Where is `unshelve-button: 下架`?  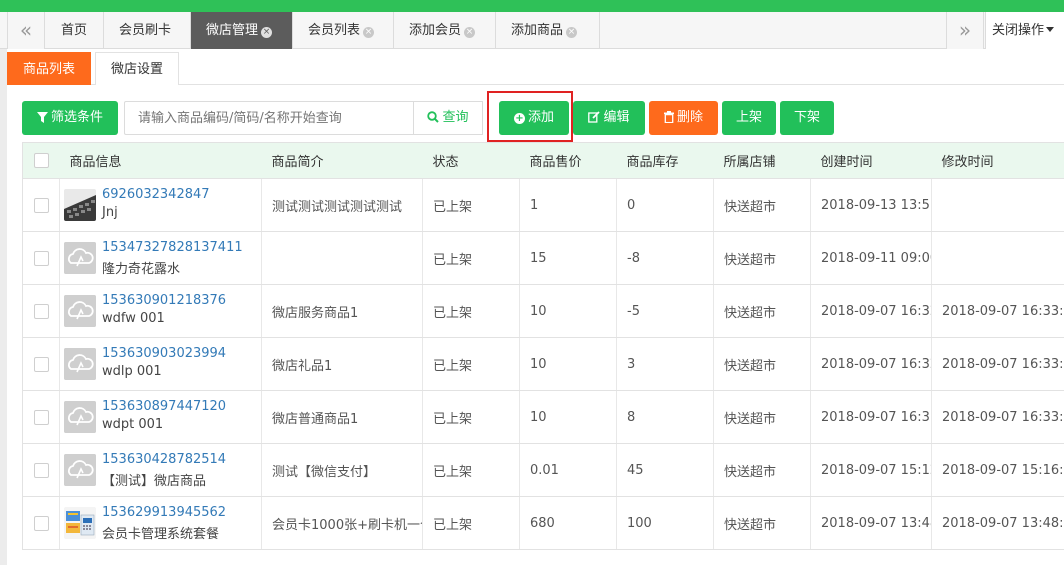 unshelve-button: 下架 is located at coordinates (807, 118).